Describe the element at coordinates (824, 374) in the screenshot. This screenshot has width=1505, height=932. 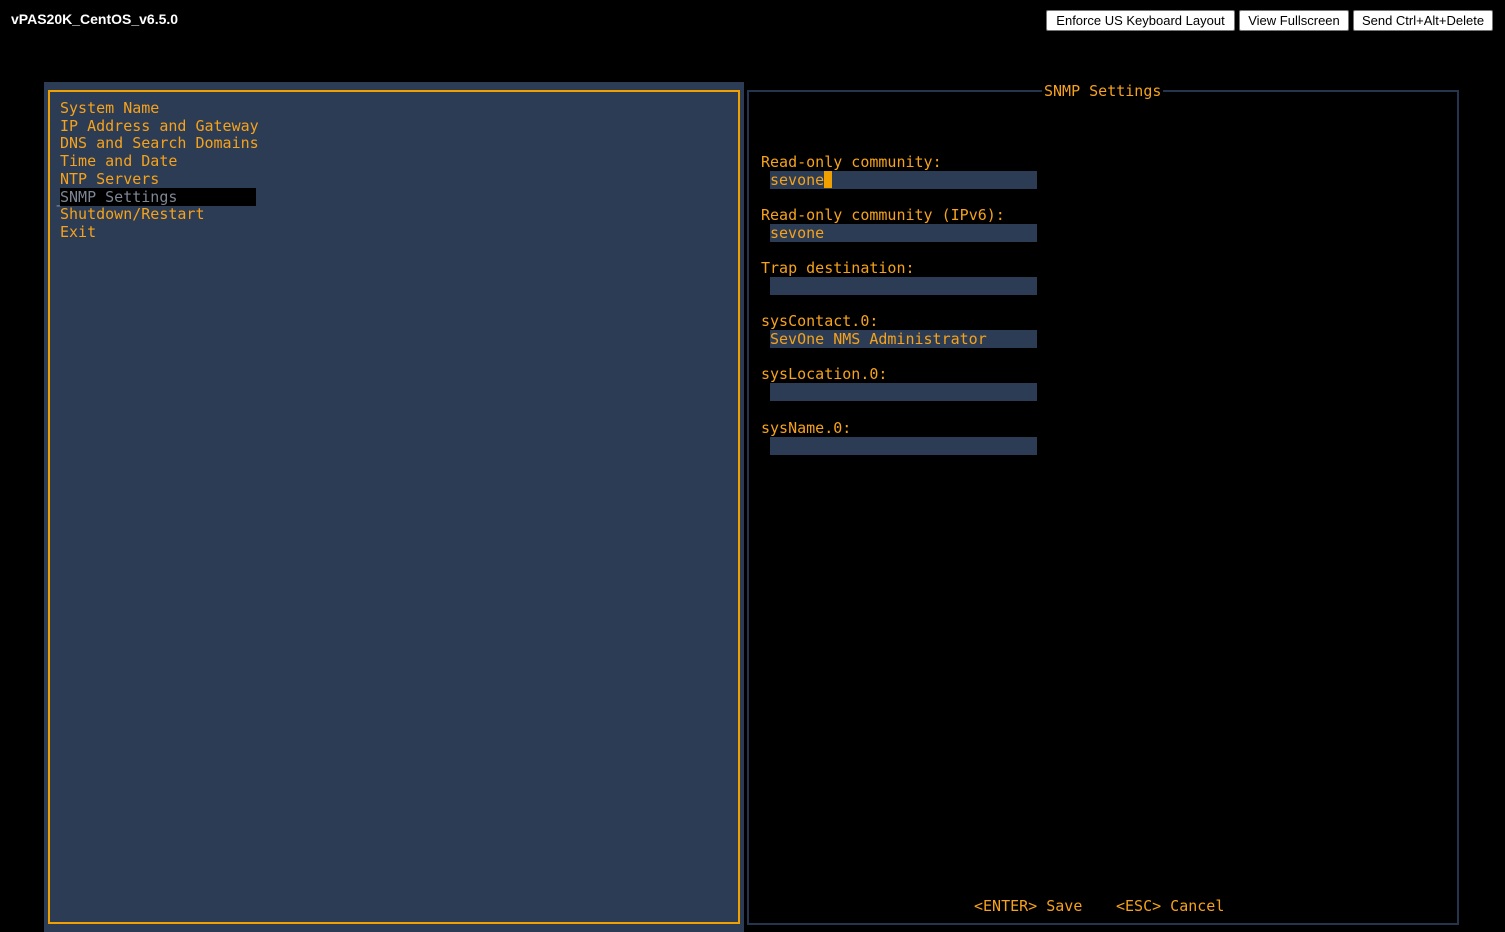
I see `syslocation-label: sysLocation.0:` at that location.